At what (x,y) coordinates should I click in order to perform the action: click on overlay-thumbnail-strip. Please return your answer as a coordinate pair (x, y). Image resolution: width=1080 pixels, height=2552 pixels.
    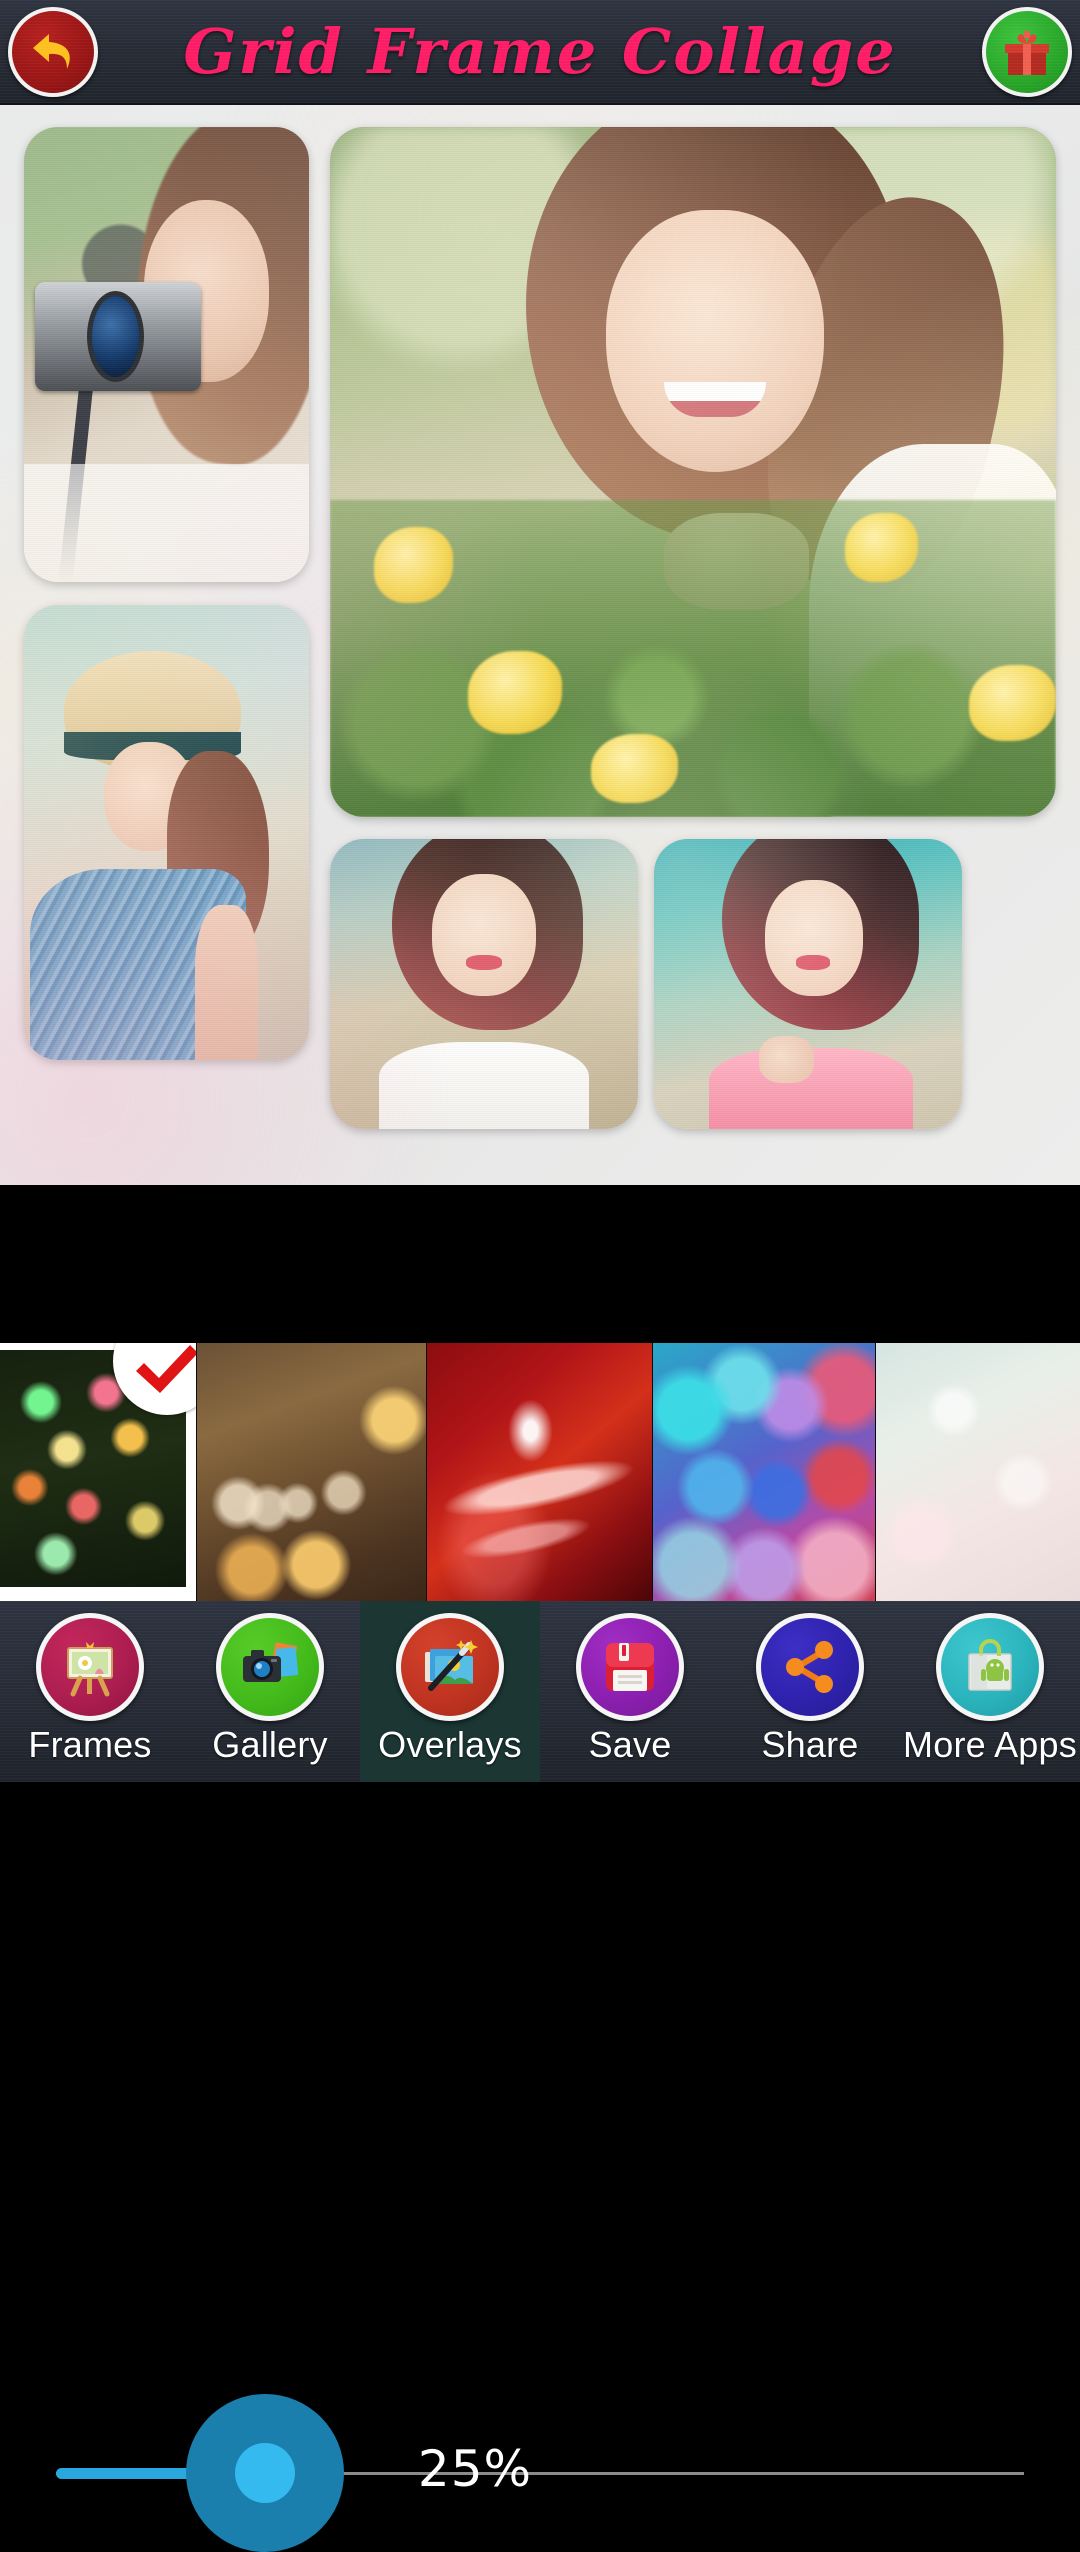
    Looking at the image, I should click on (540, 1472).